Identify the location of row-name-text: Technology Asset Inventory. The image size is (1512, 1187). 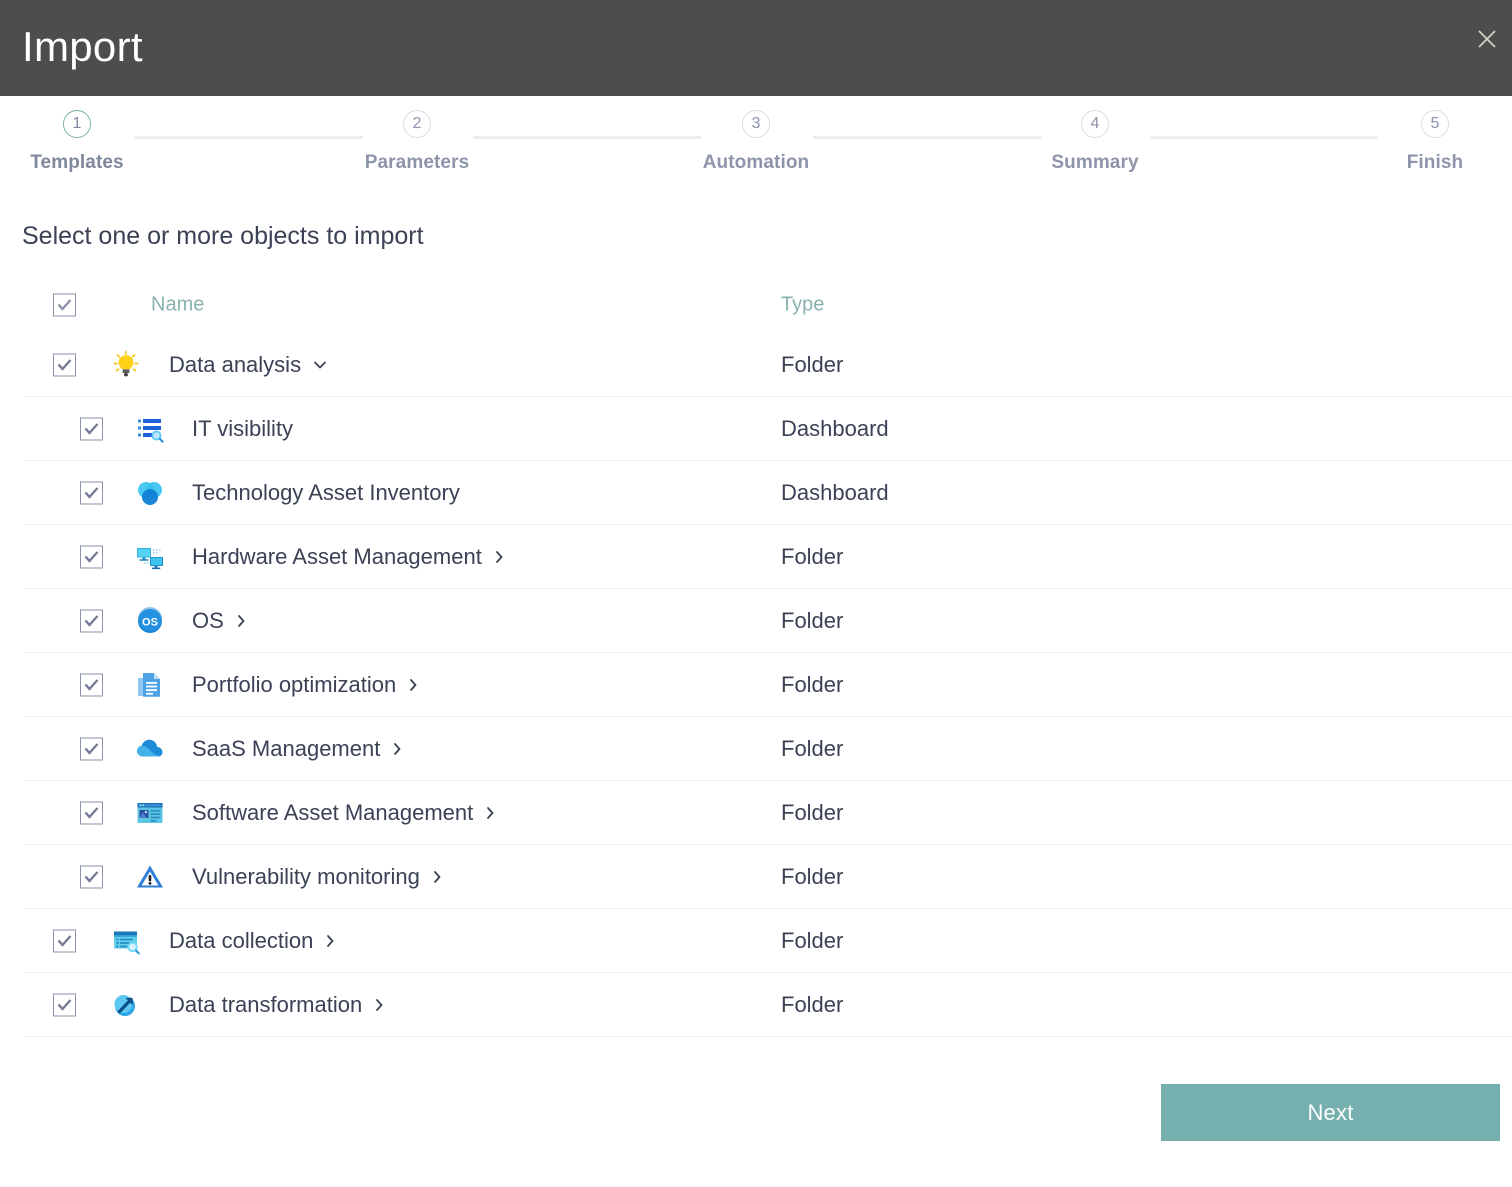
(326, 492).